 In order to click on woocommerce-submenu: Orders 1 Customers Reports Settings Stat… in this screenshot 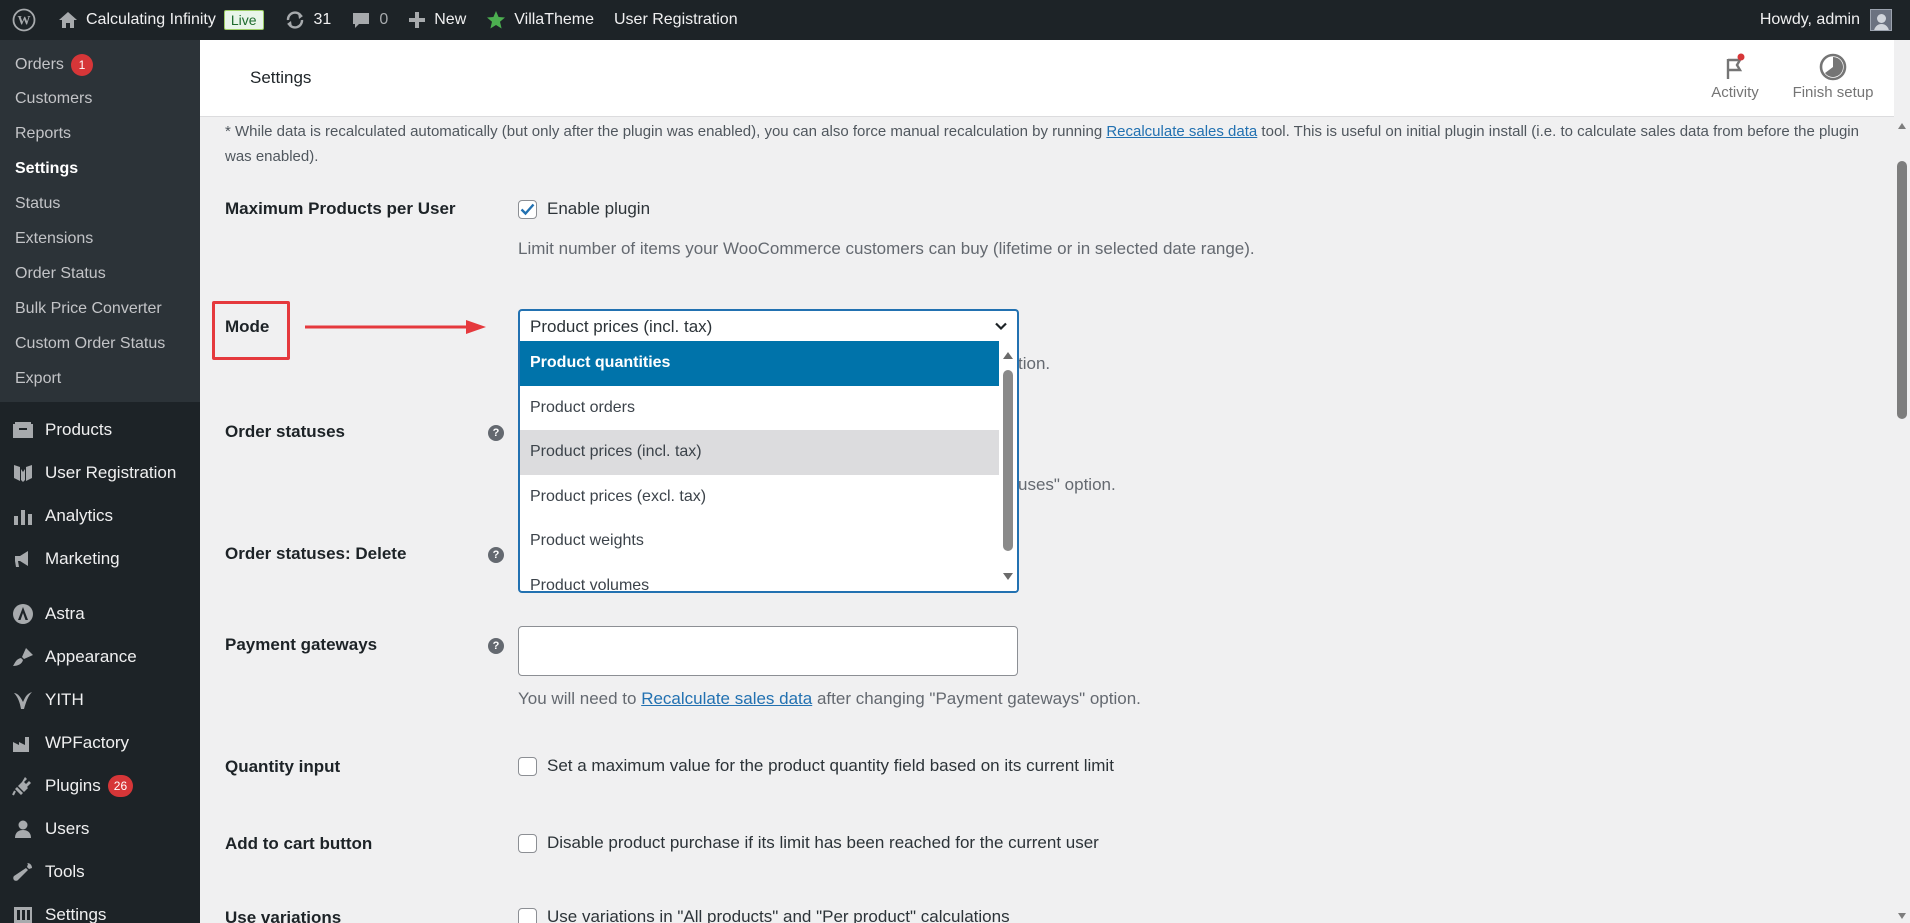, I will do `click(100, 221)`.